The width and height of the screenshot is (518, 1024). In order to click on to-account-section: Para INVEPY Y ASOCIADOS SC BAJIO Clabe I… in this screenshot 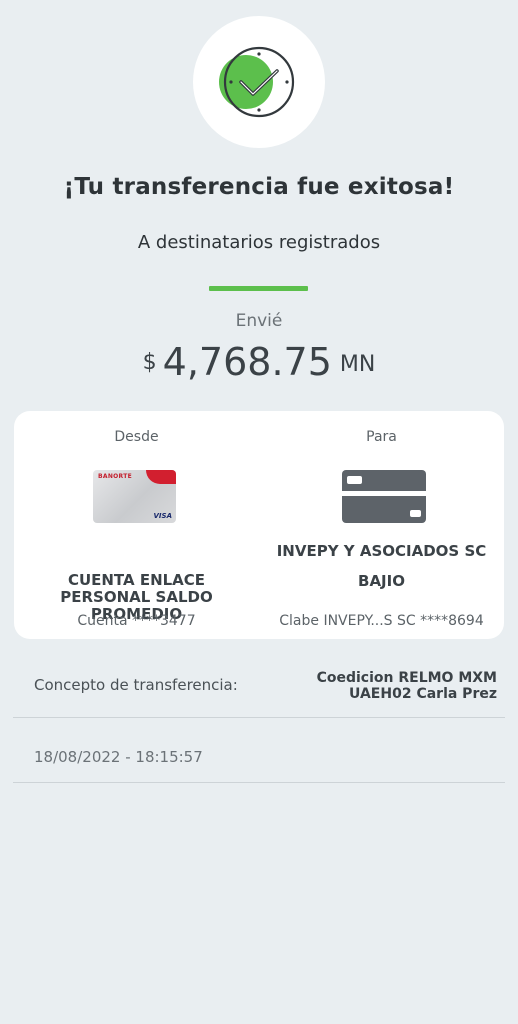, I will do `click(381, 525)`.